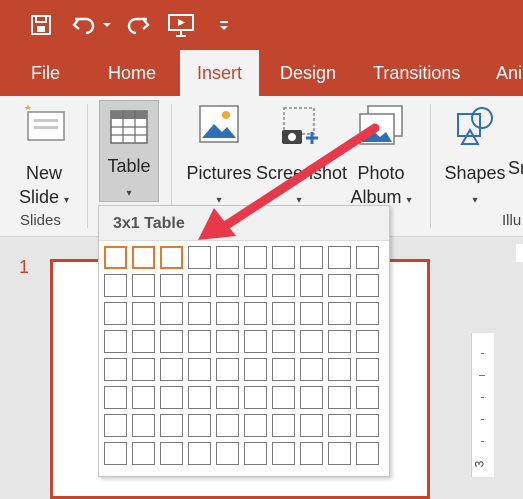 This screenshot has height=499, width=523. I want to click on new-slide-button: New Slide ▾, so click(44, 157).